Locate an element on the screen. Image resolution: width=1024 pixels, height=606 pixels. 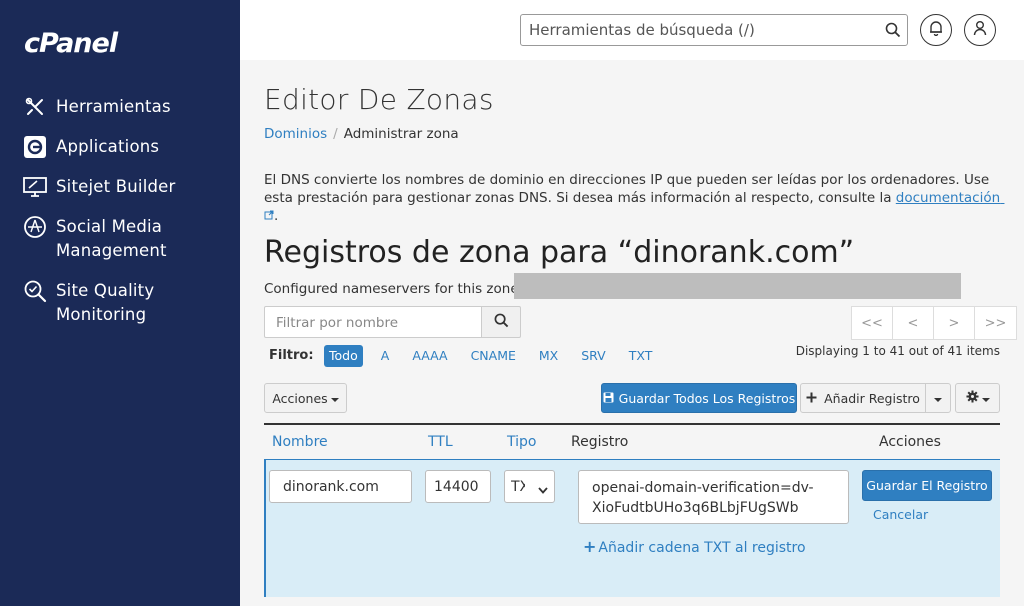
filter-tab-a: A is located at coordinates (385, 356).